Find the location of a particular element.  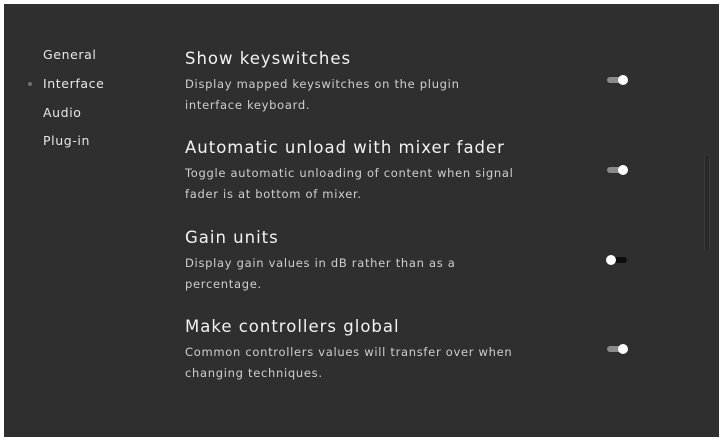

sidebar-item-label: Plug-in is located at coordinates (66, 140).